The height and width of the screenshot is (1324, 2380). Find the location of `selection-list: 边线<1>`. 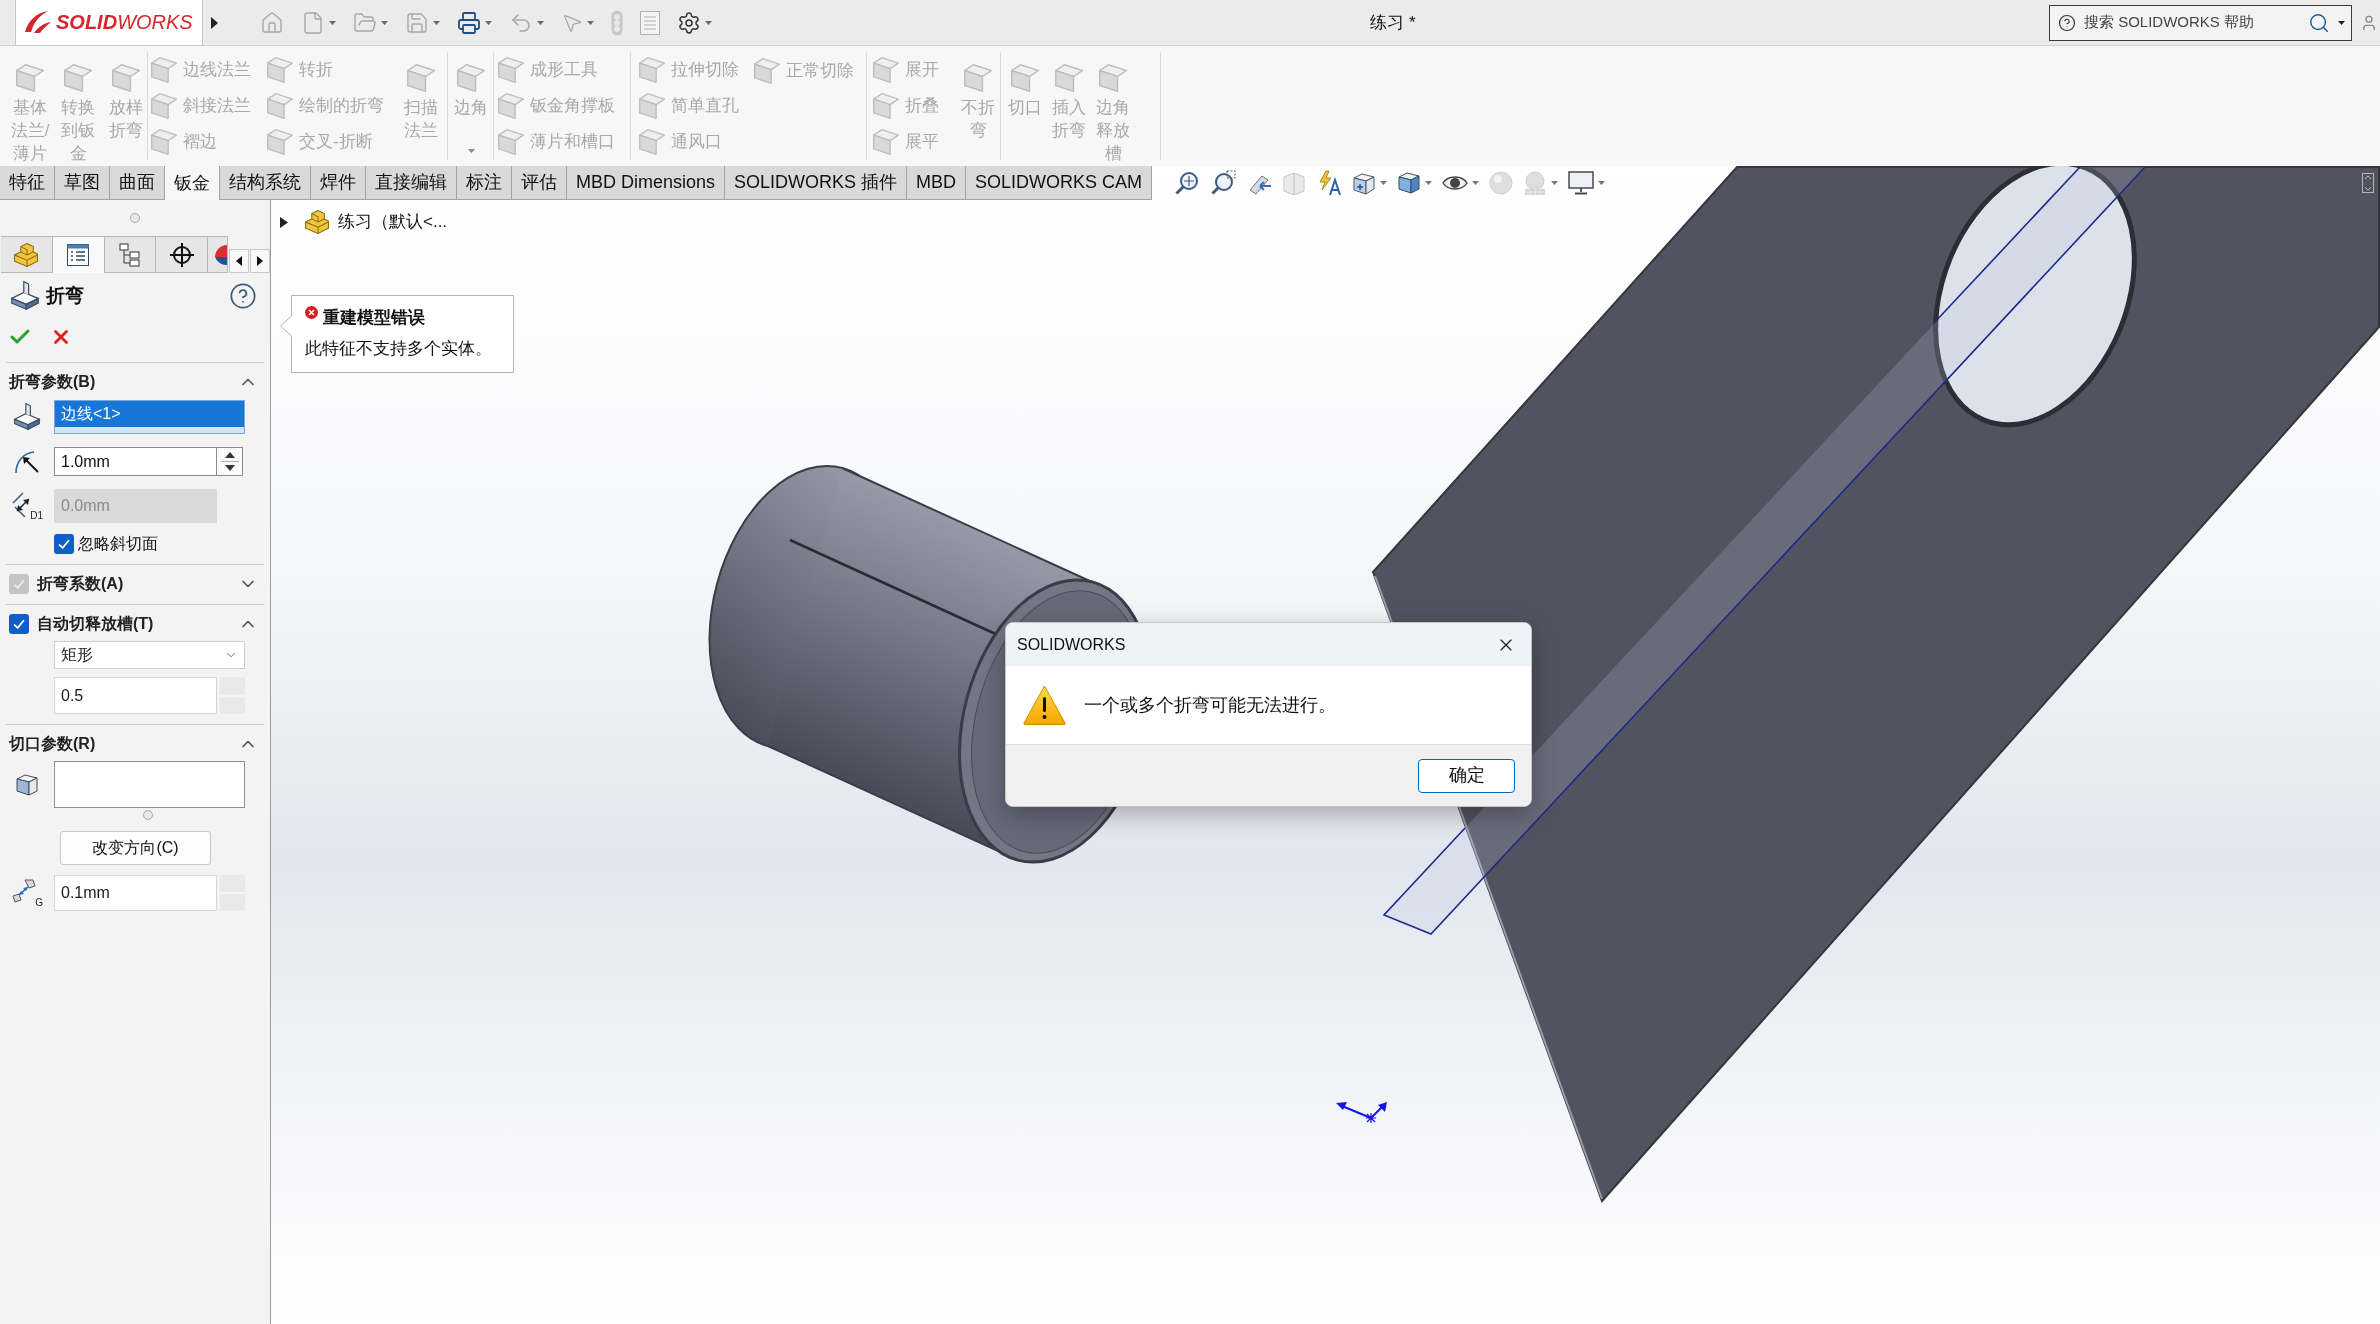

selection-list: 边线<1> is located at coordinates (149, 417).